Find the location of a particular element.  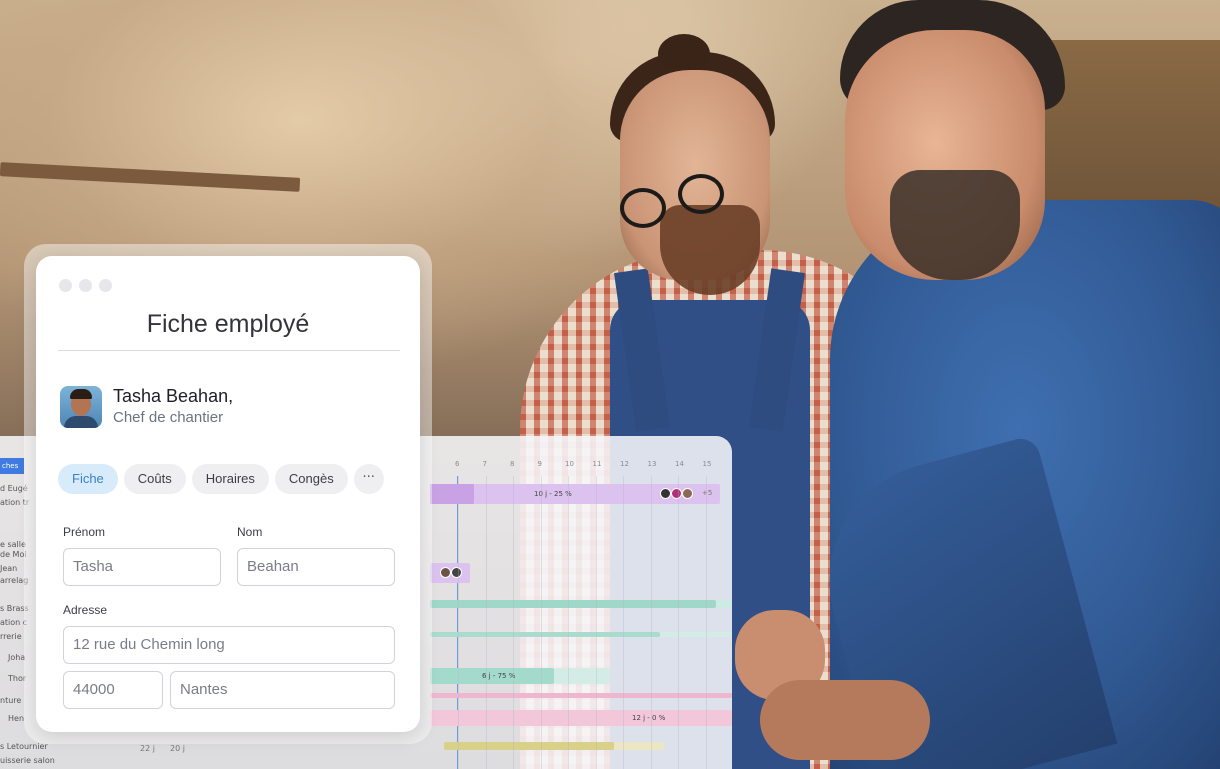

duration-label: 20 j is located at coordinates (177, 748).